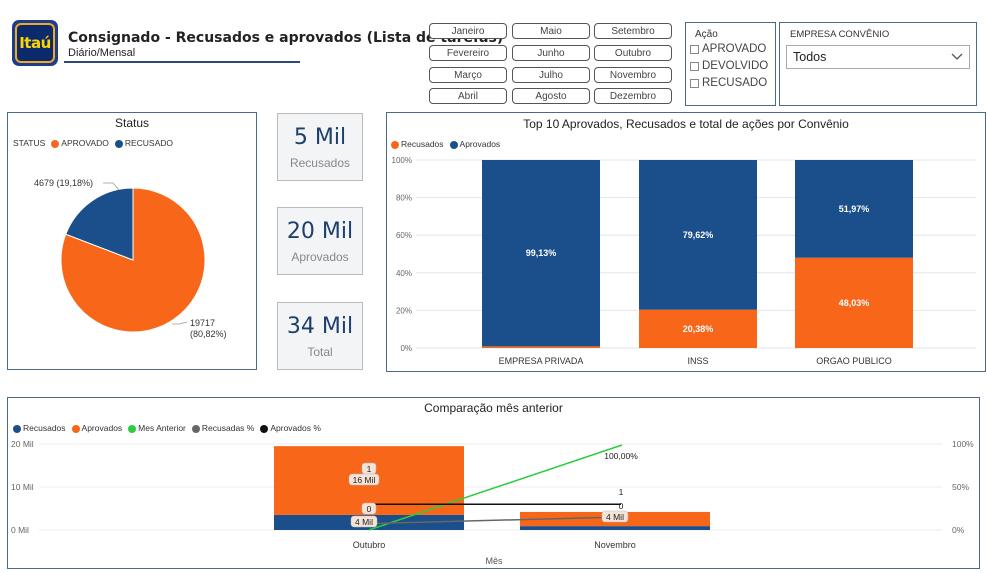 This screenshot has width=987, height=573. Describe the element at coordinates (878, 57) in the screenshot. I see `empresa-dropdown: Todos` at that location.